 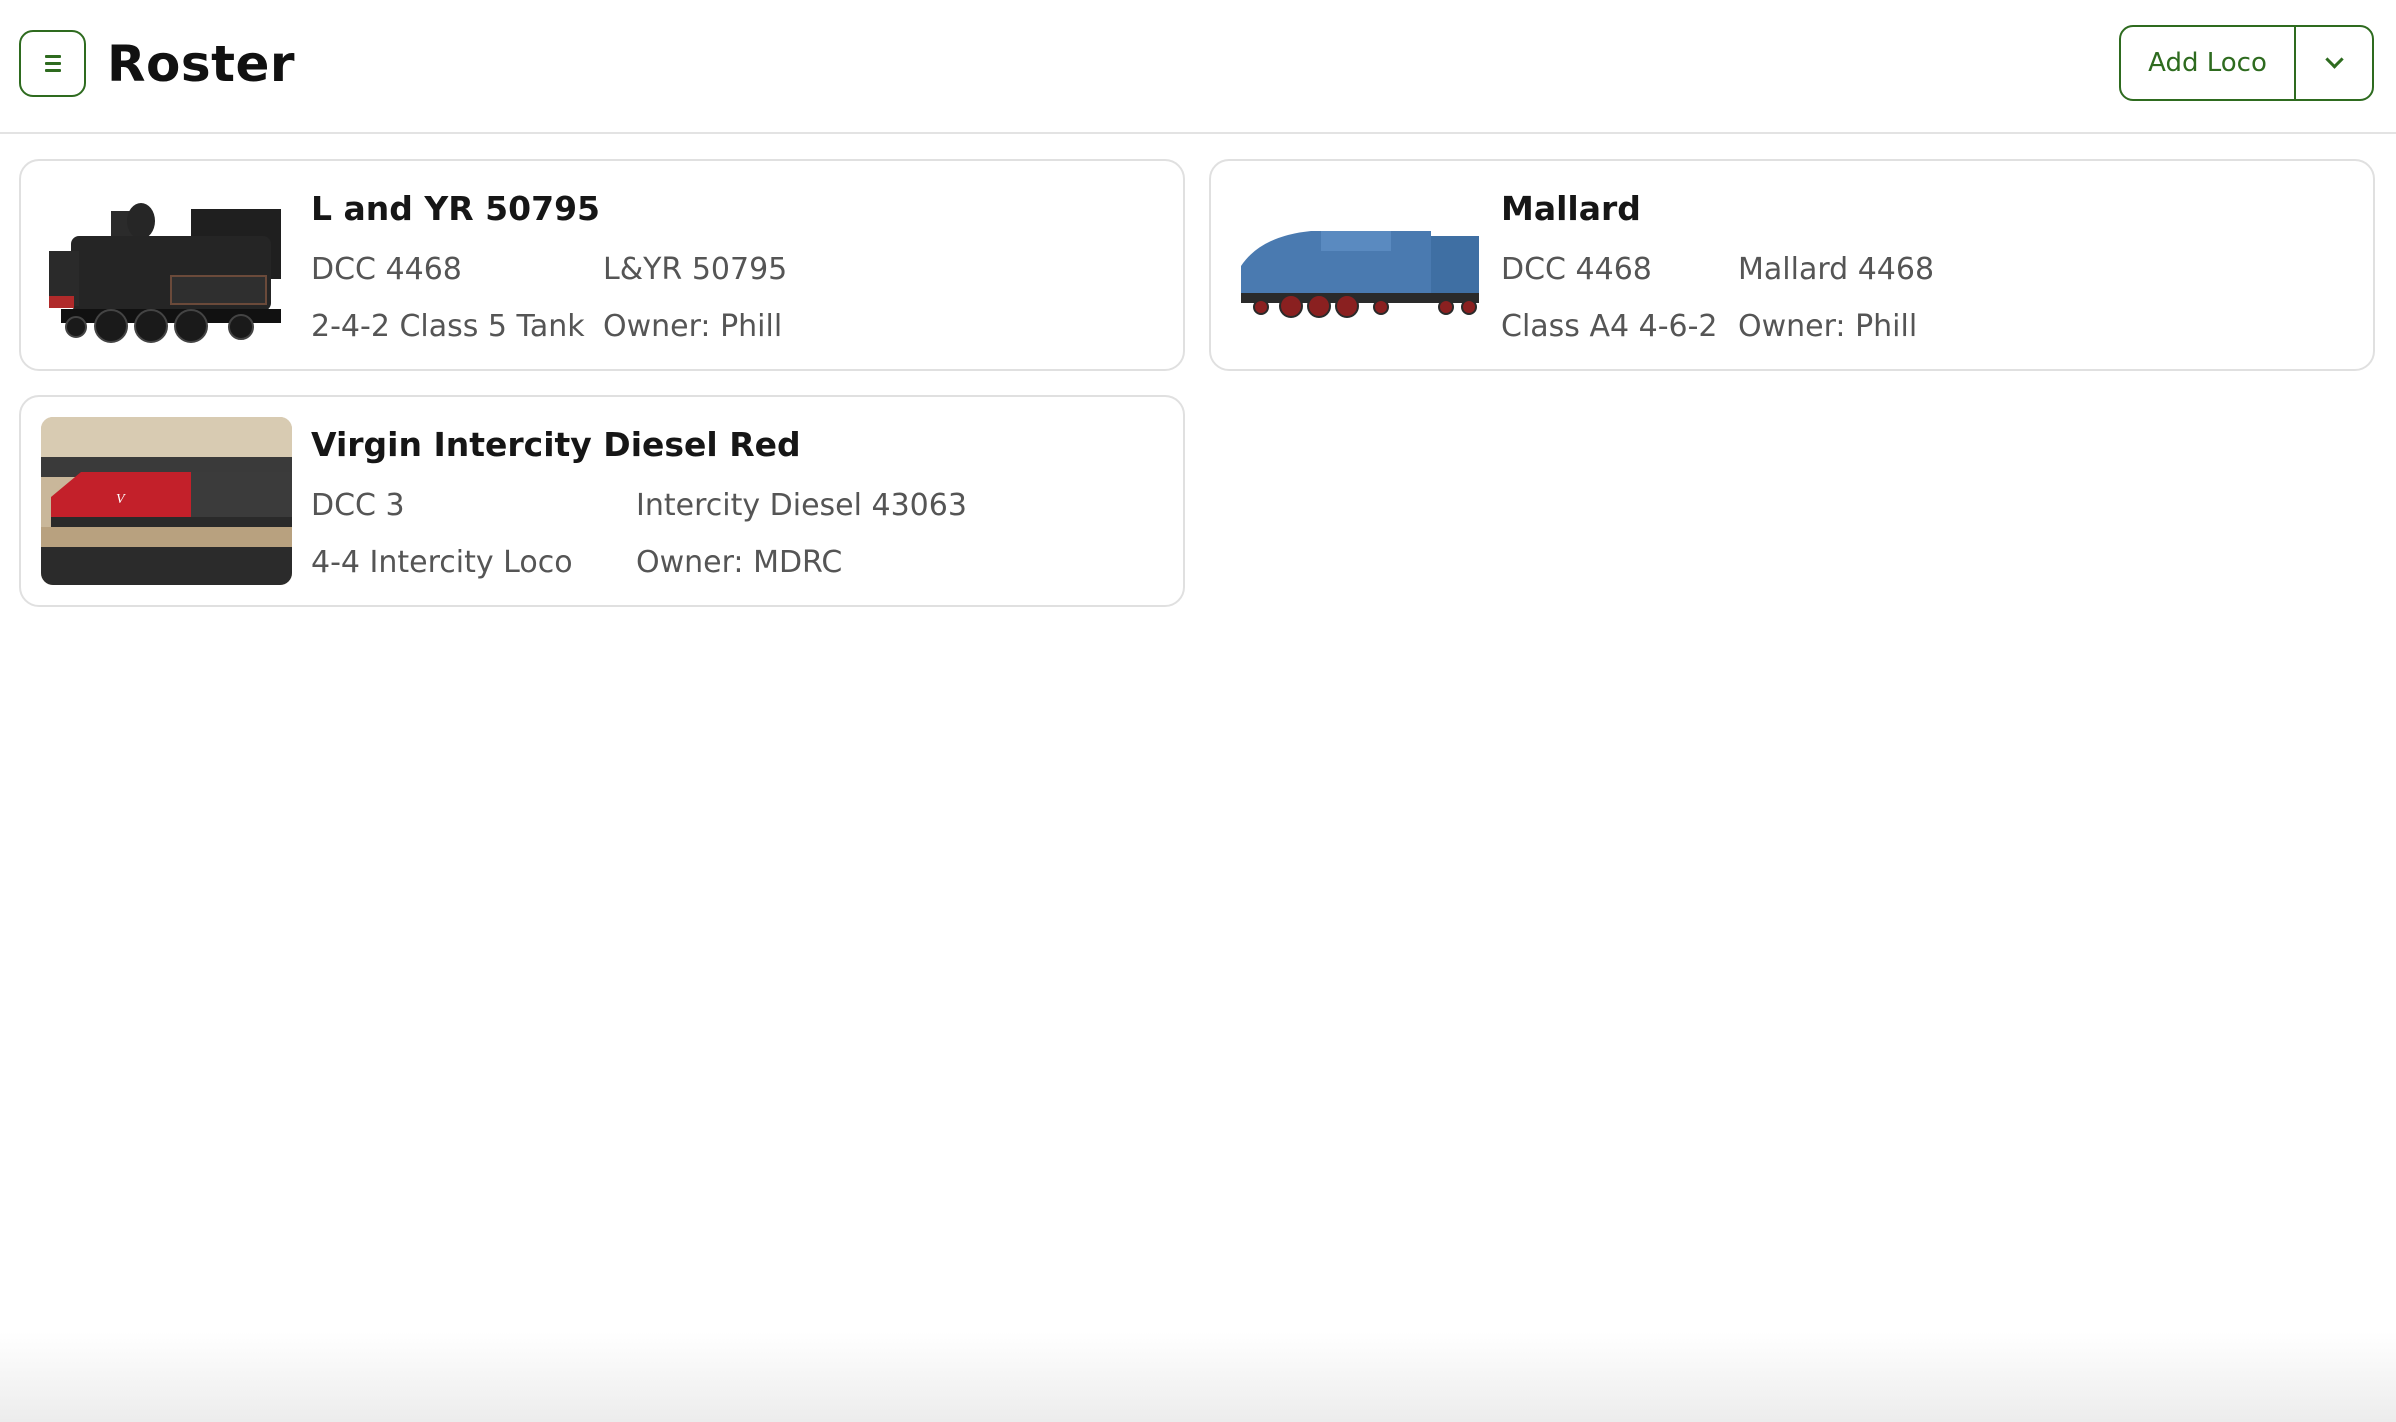 What do you see at coordinates (201, 63) in the screenshot?
I see `page-title: Roster` at bounding box center [201, 63].